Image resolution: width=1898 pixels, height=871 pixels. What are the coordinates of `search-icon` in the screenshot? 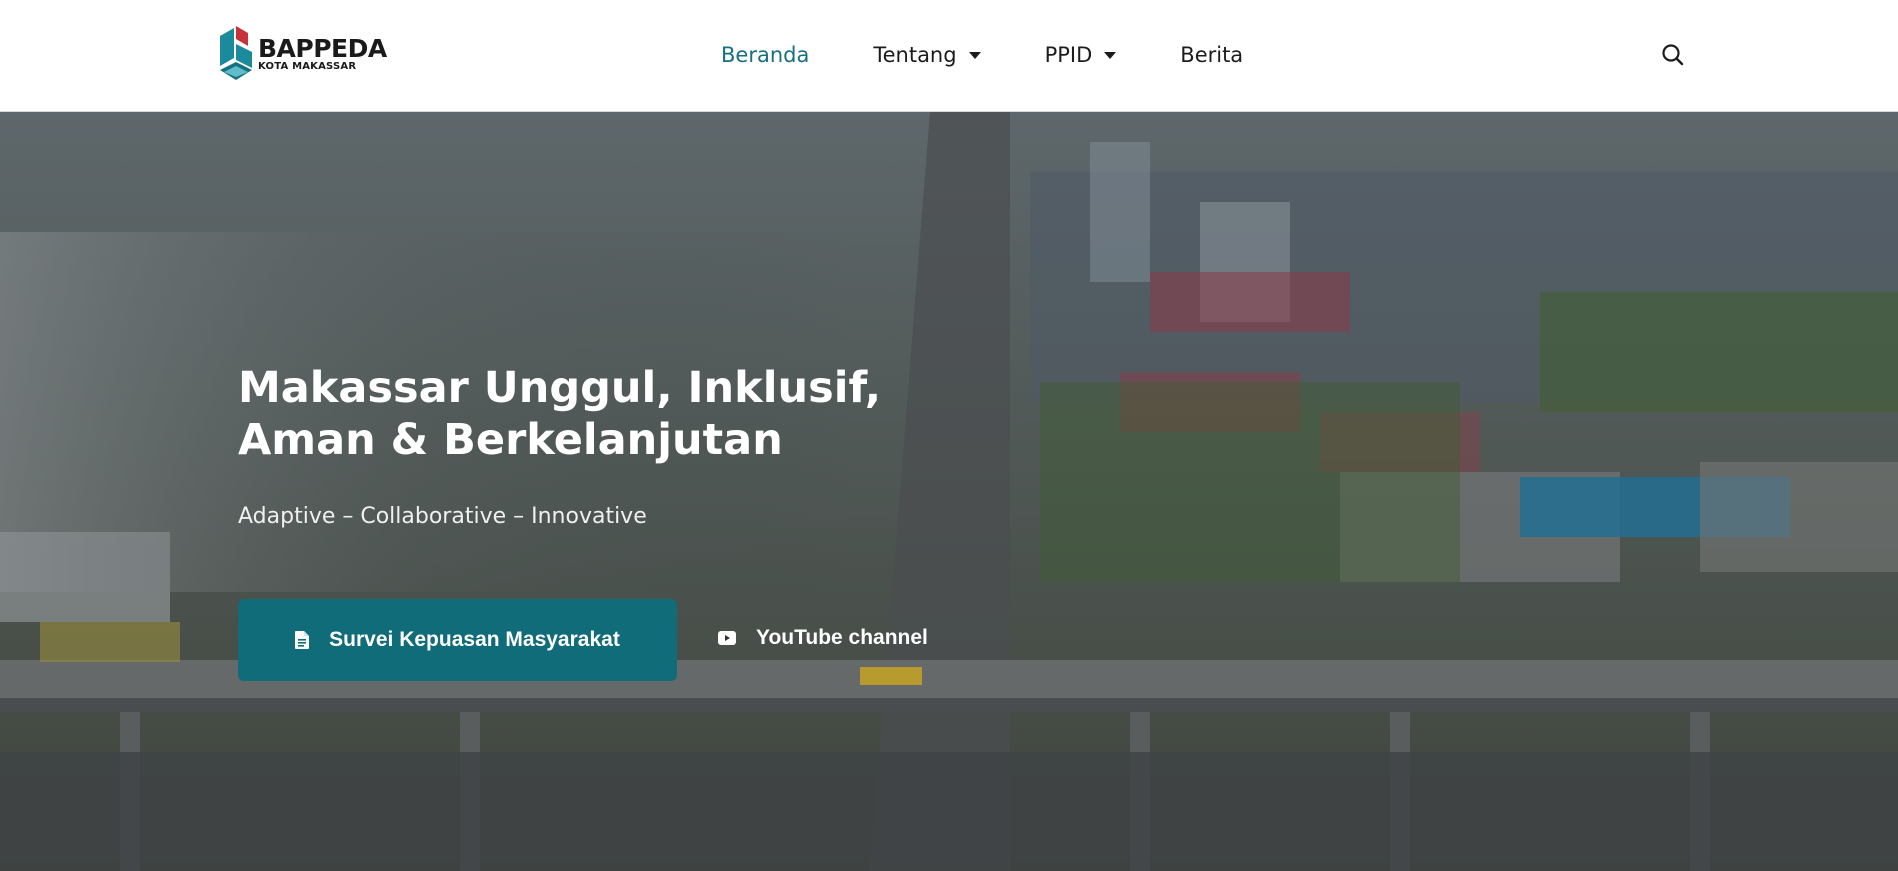 It's located at (1673, 55).